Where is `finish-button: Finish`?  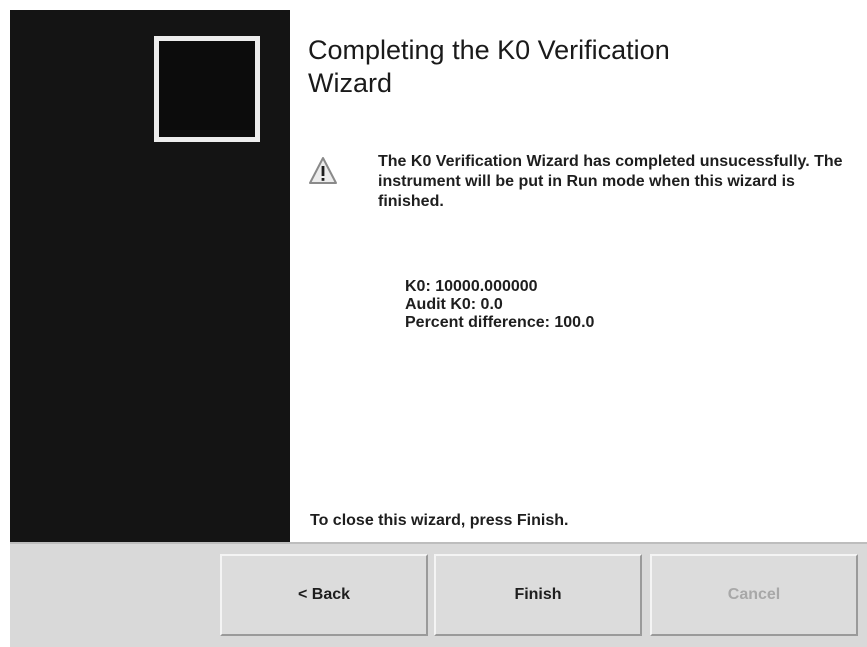 finish-button: Finish is located at coordinates (538, 595).